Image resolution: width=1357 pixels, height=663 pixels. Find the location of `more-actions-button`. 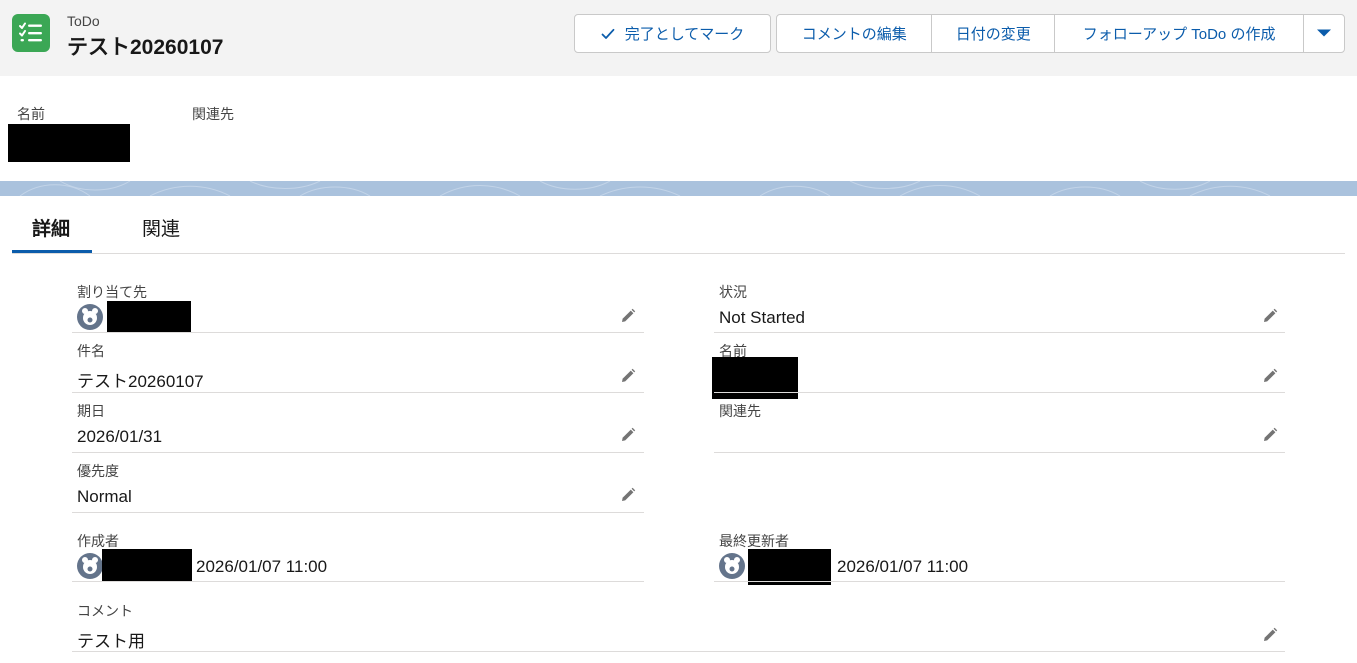

more-actions-button is located at coordinates (1324, 33).